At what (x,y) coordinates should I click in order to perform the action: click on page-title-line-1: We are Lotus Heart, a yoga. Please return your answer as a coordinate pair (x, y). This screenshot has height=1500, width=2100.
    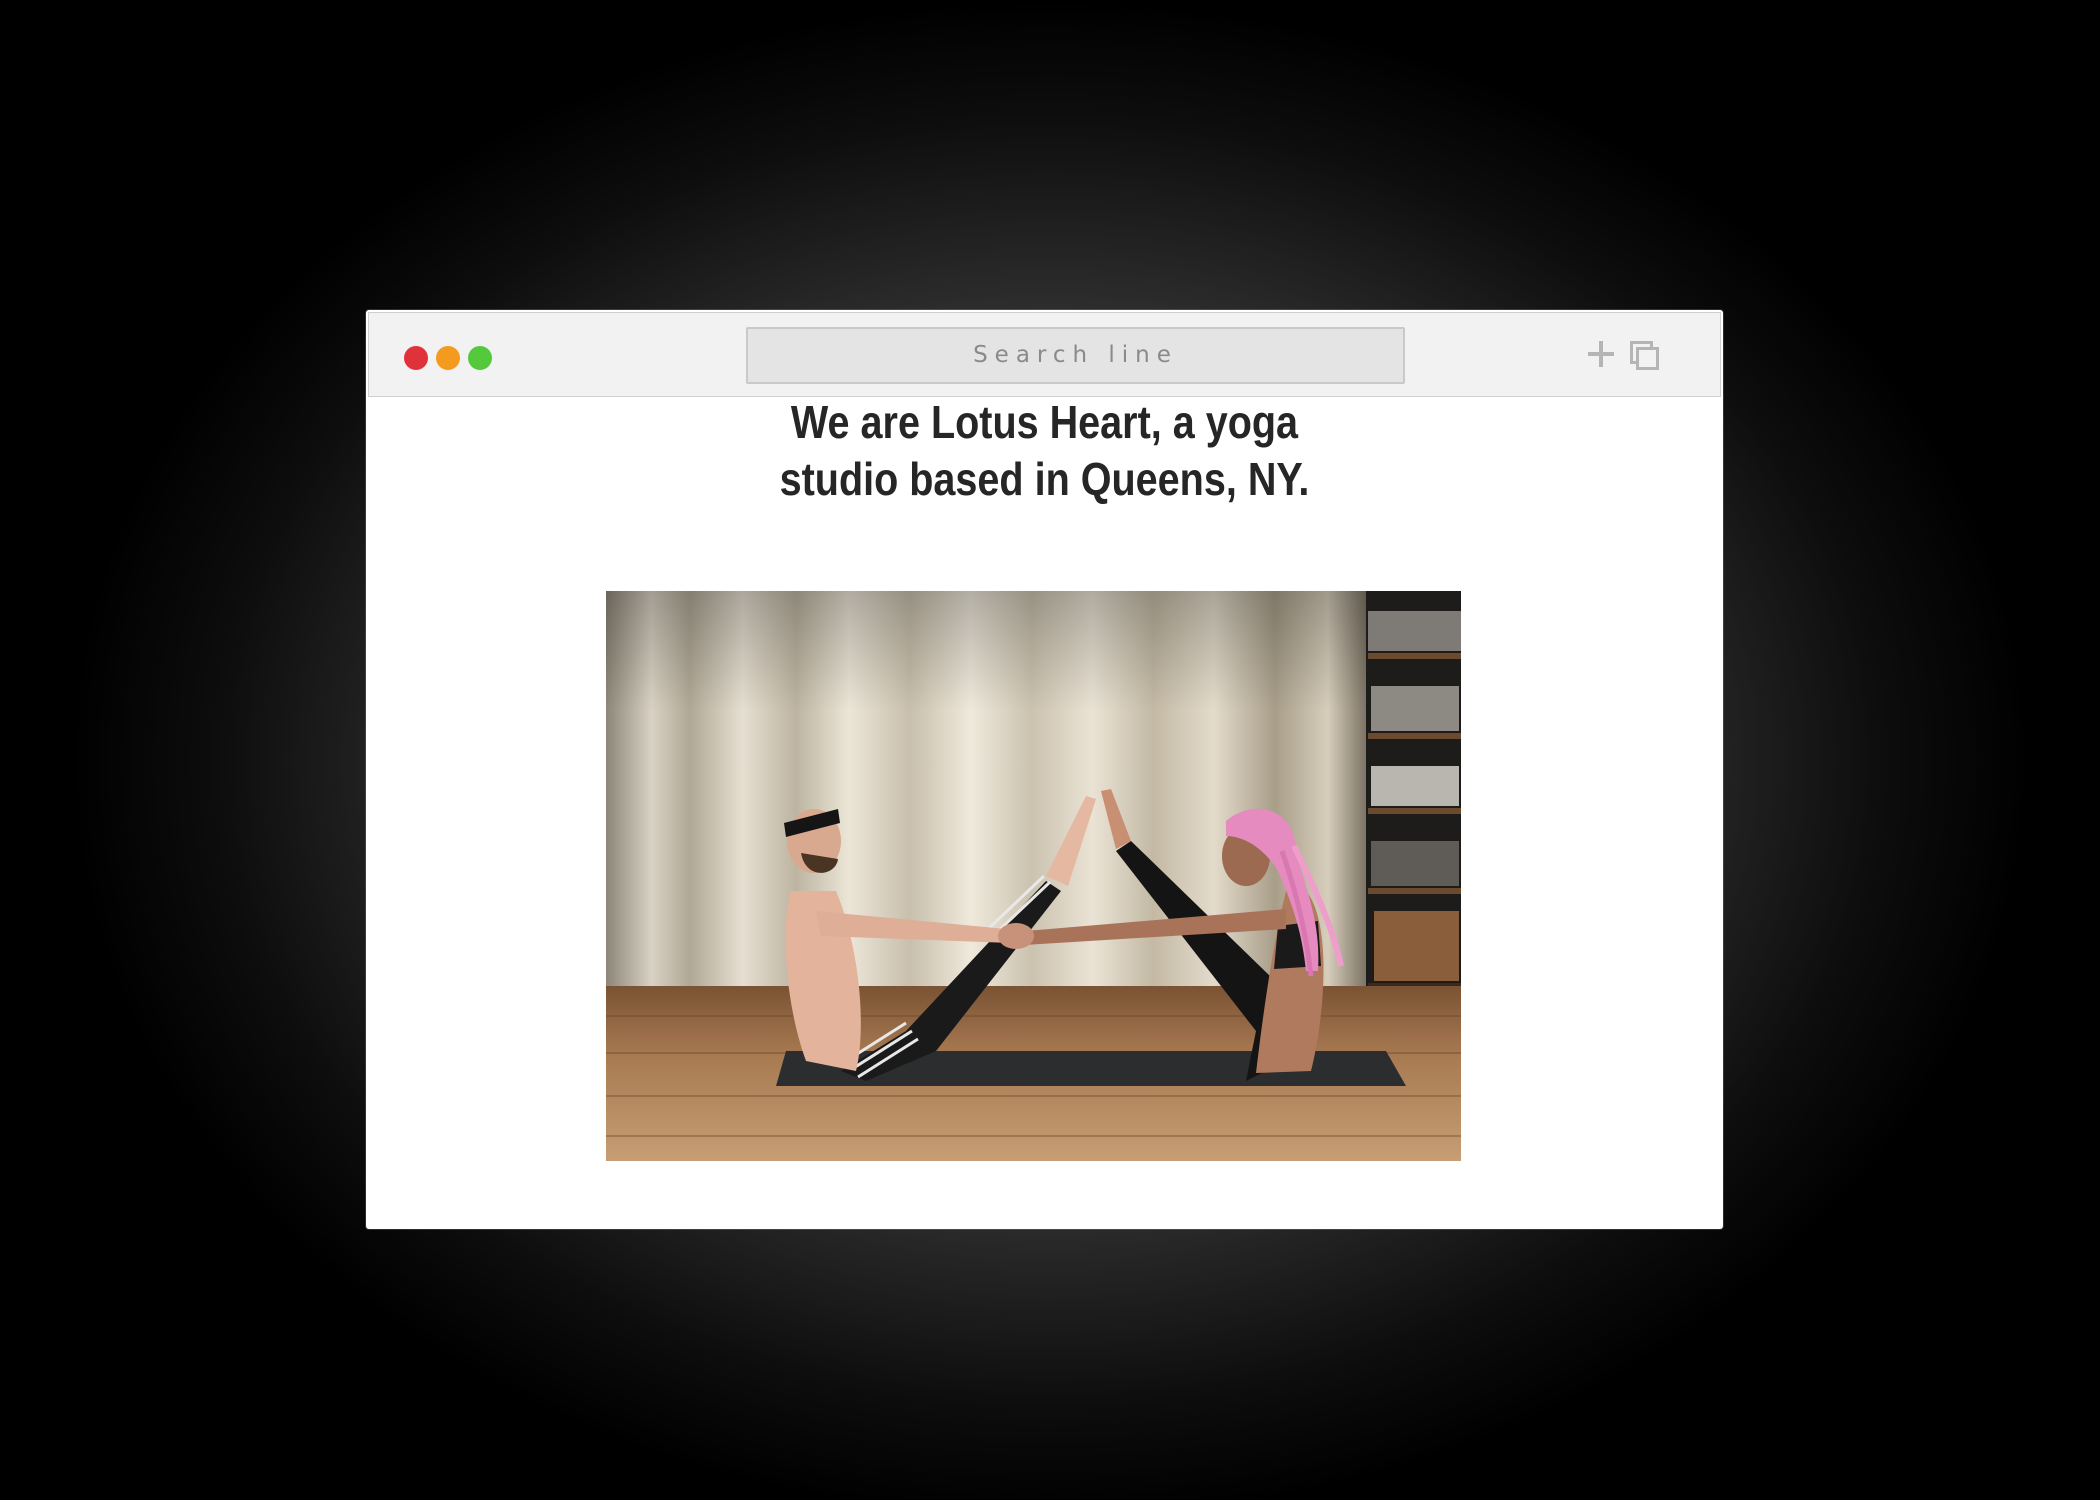
    Looking at the image, I should click on (1044, 422).